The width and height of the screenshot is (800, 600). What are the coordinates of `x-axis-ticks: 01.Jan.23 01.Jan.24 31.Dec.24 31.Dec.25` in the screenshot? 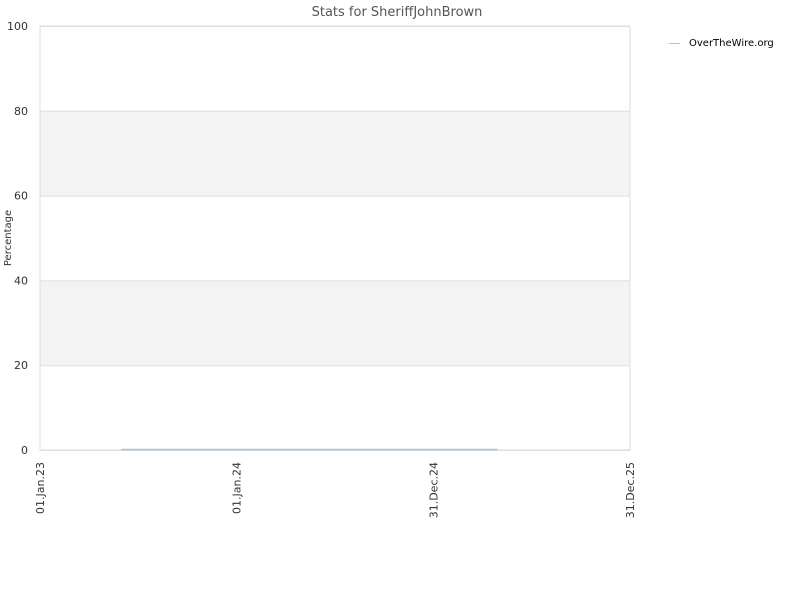 It's located at (335, 490).